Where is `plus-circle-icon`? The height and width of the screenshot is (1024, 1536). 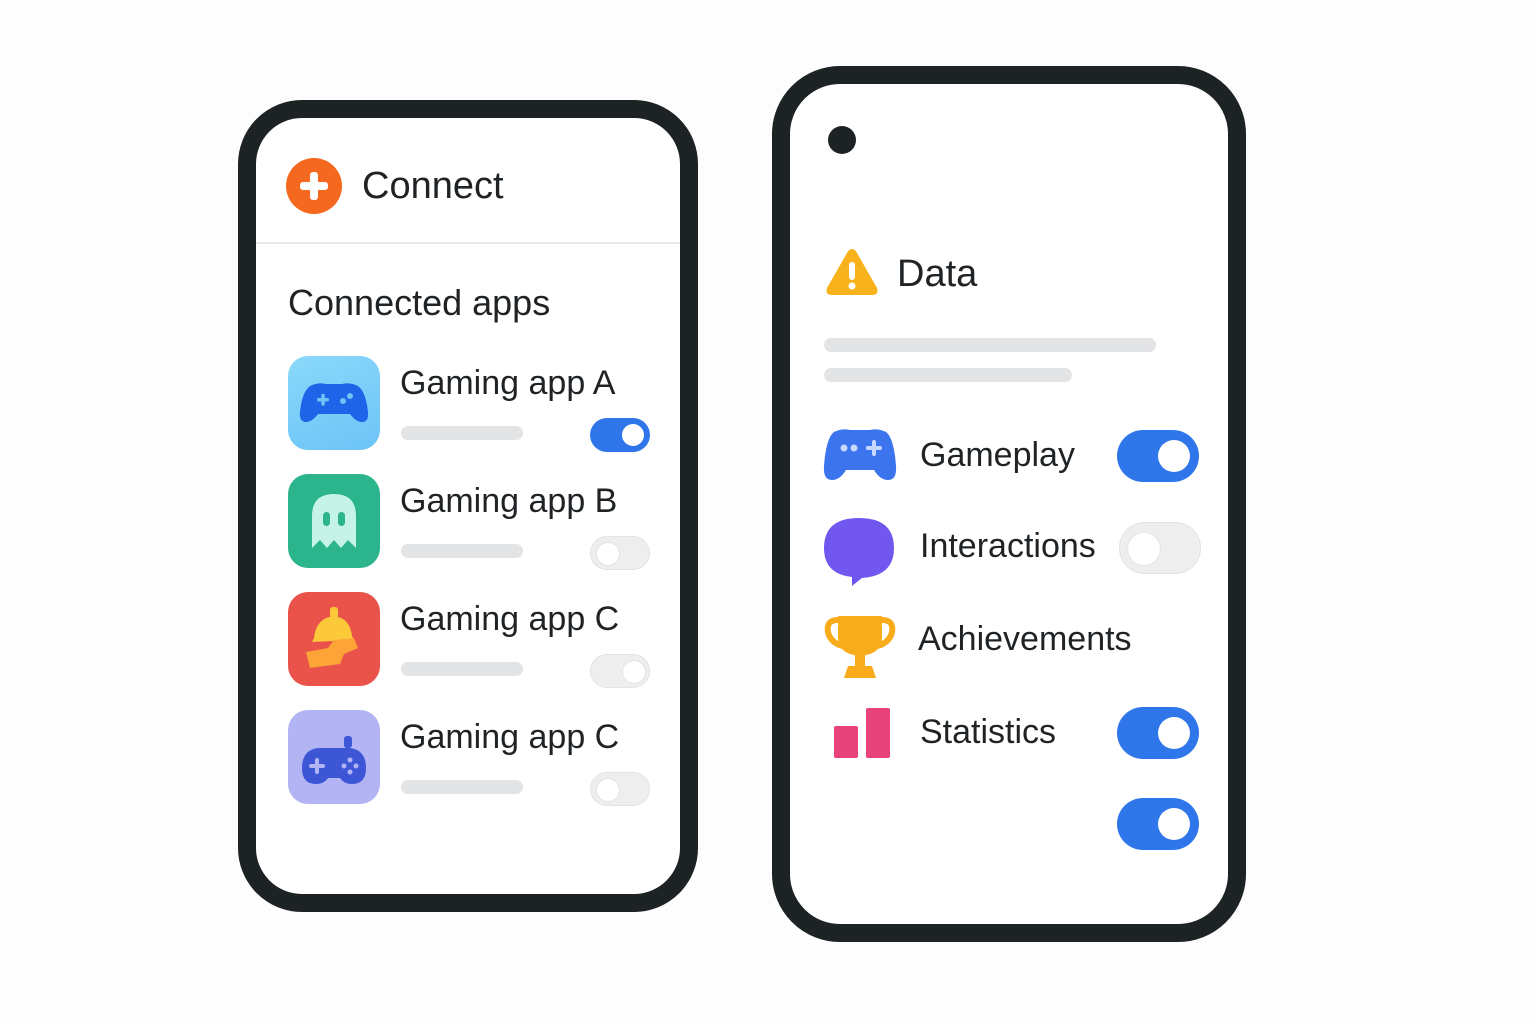 plus-circle-icon is located at coordinates (314, 186).